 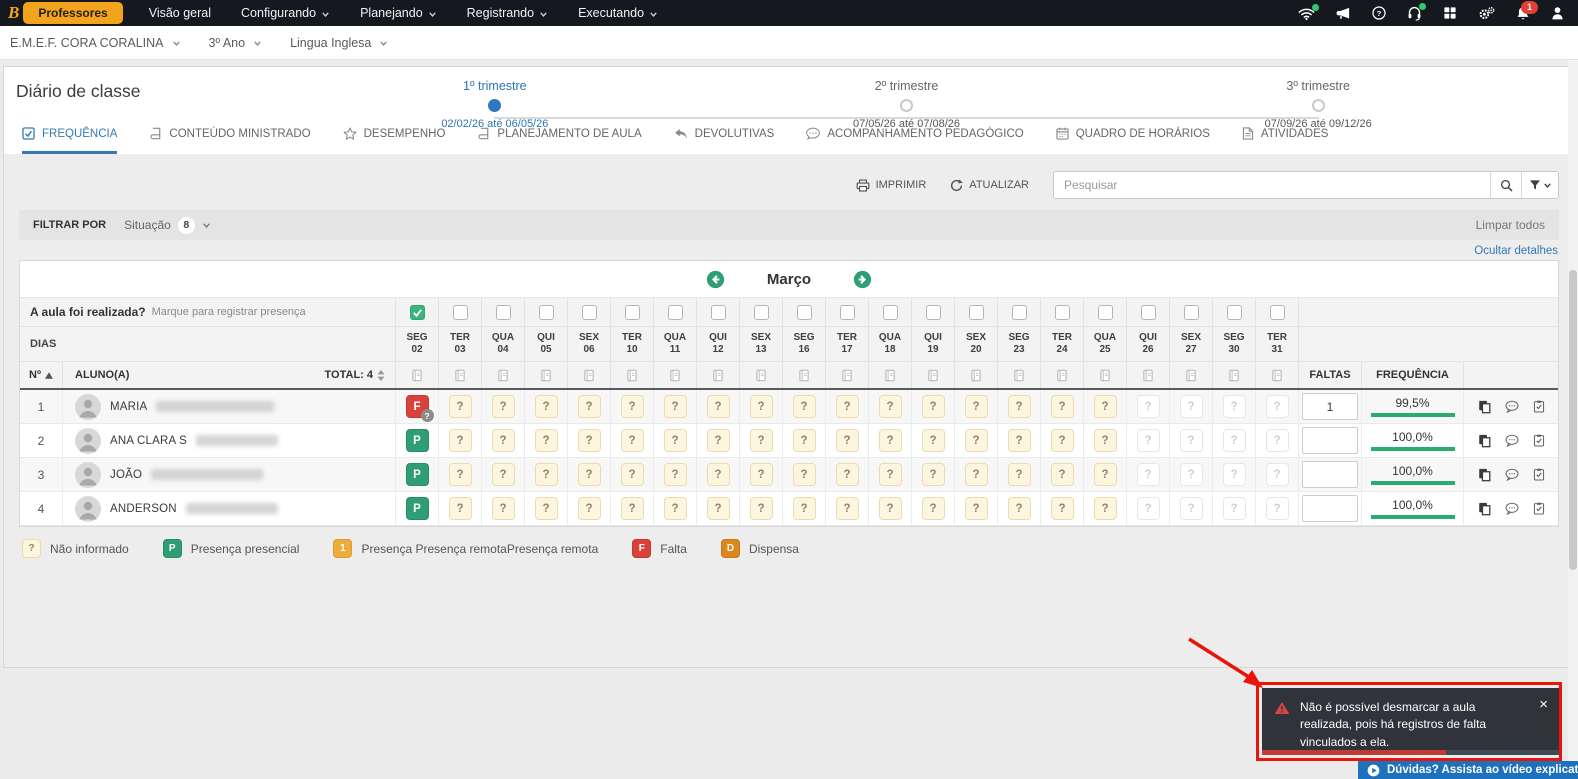 What do you see at coordinates (495, 104) in the screenshot?
I see `trimester-1: 1º trimestre 02/02/26 até 06/05/26` at bounding box center [495, 104].